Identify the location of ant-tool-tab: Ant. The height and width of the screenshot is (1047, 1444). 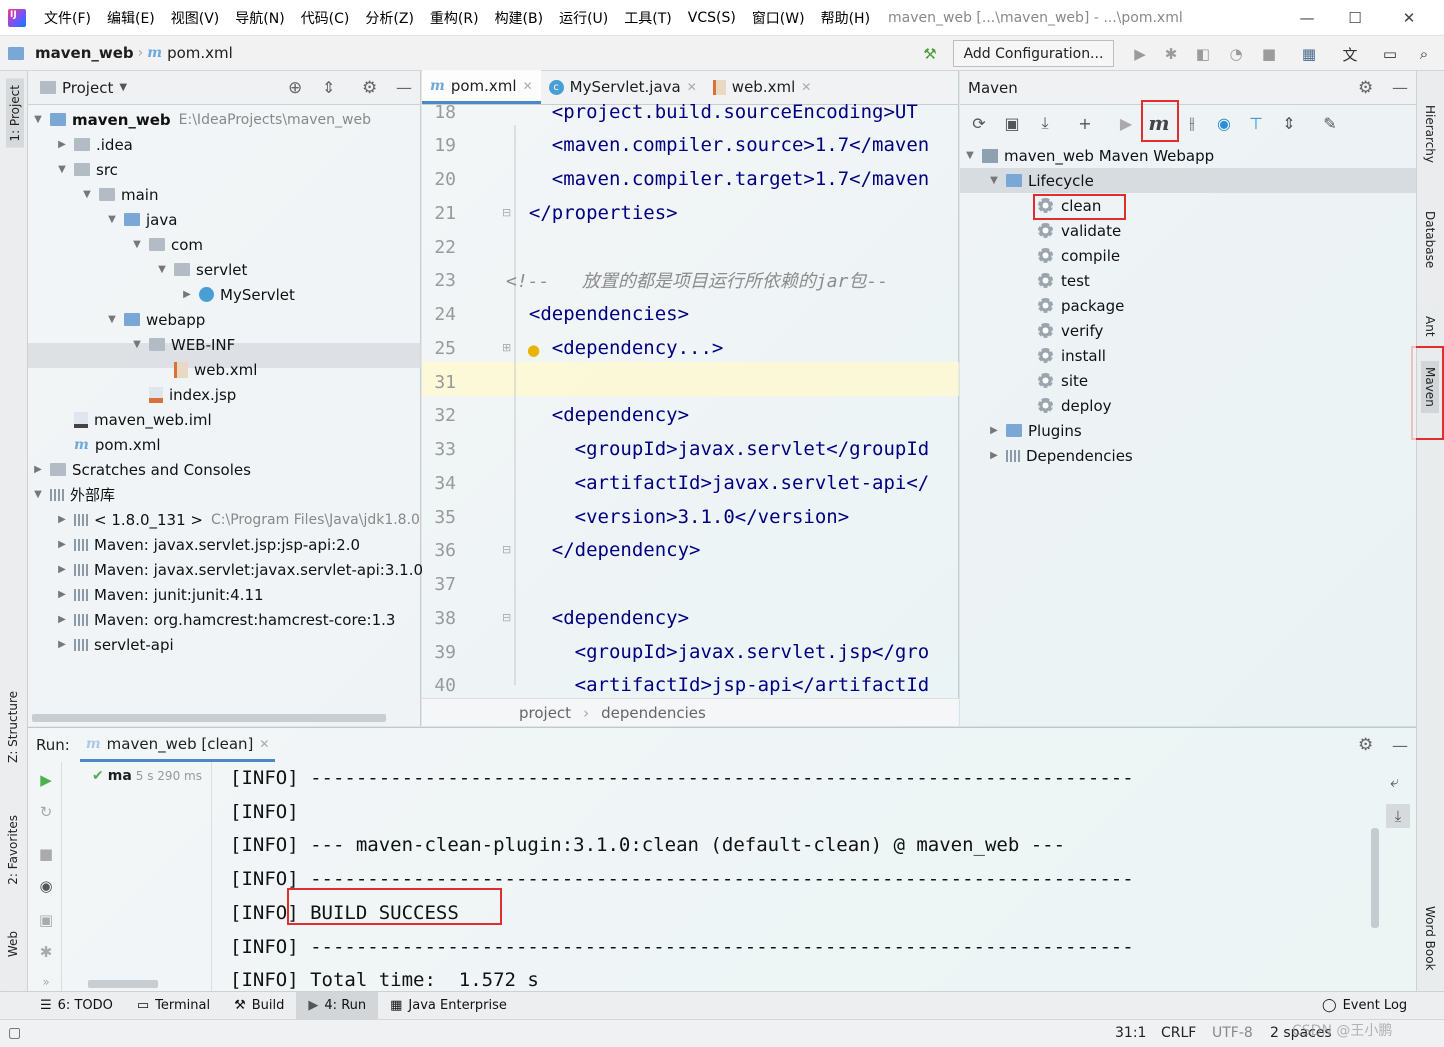
(1430, 326).